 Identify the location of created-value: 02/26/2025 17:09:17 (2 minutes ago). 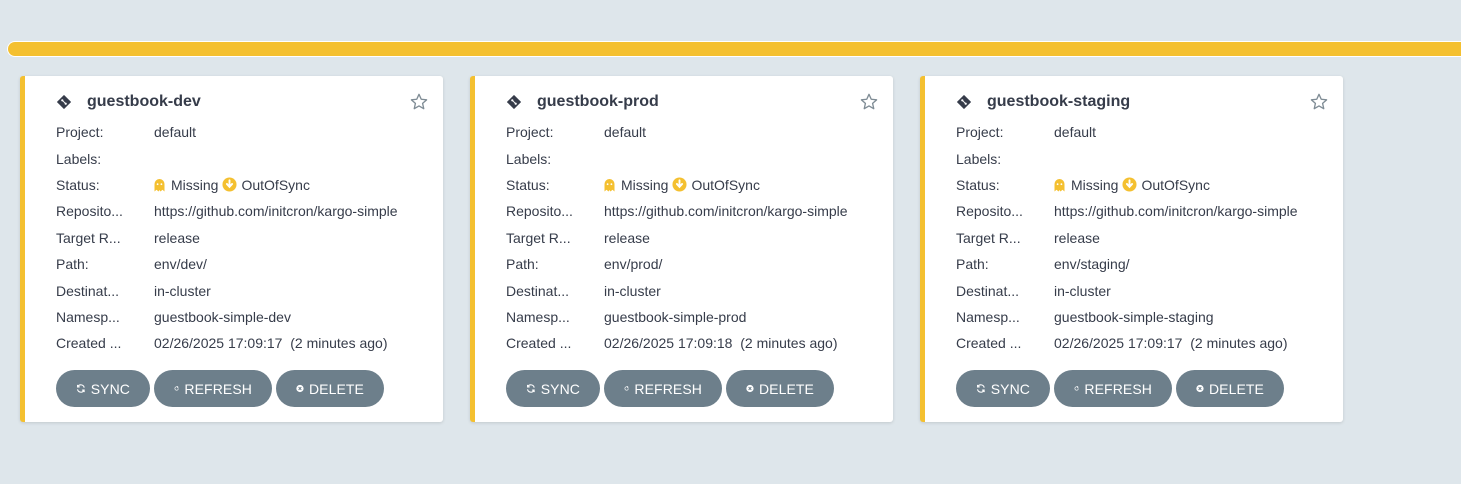
(1171, 343).